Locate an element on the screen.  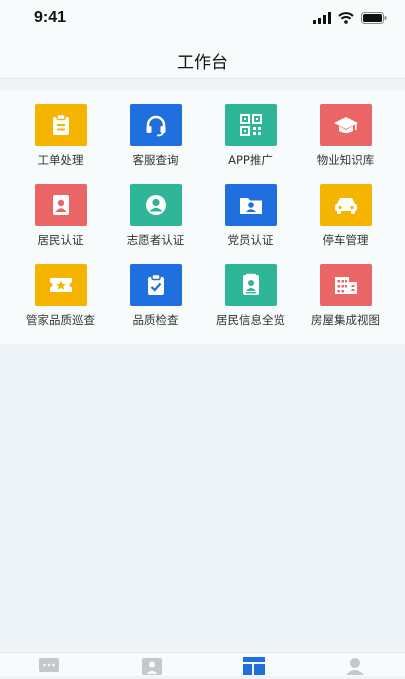
tile-party-member-verification: 党员认证 is located at coordinates (250, 219).